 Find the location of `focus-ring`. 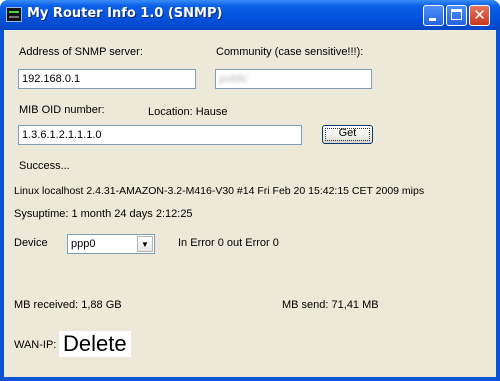

focus-ring is located at coordinates (347, 134).